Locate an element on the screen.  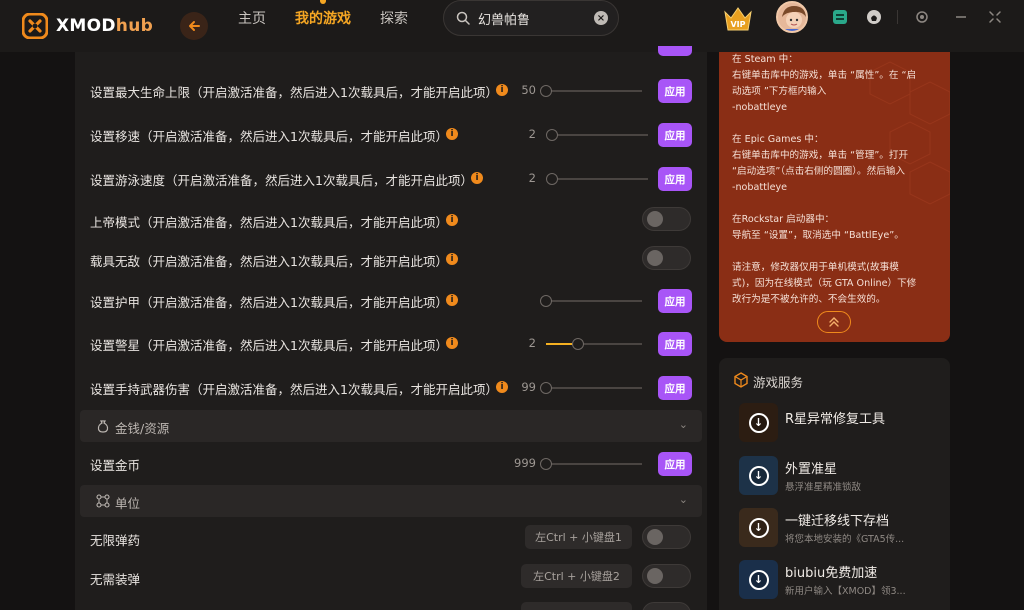
god-mode-toggle is located at coordinates (666, 219).